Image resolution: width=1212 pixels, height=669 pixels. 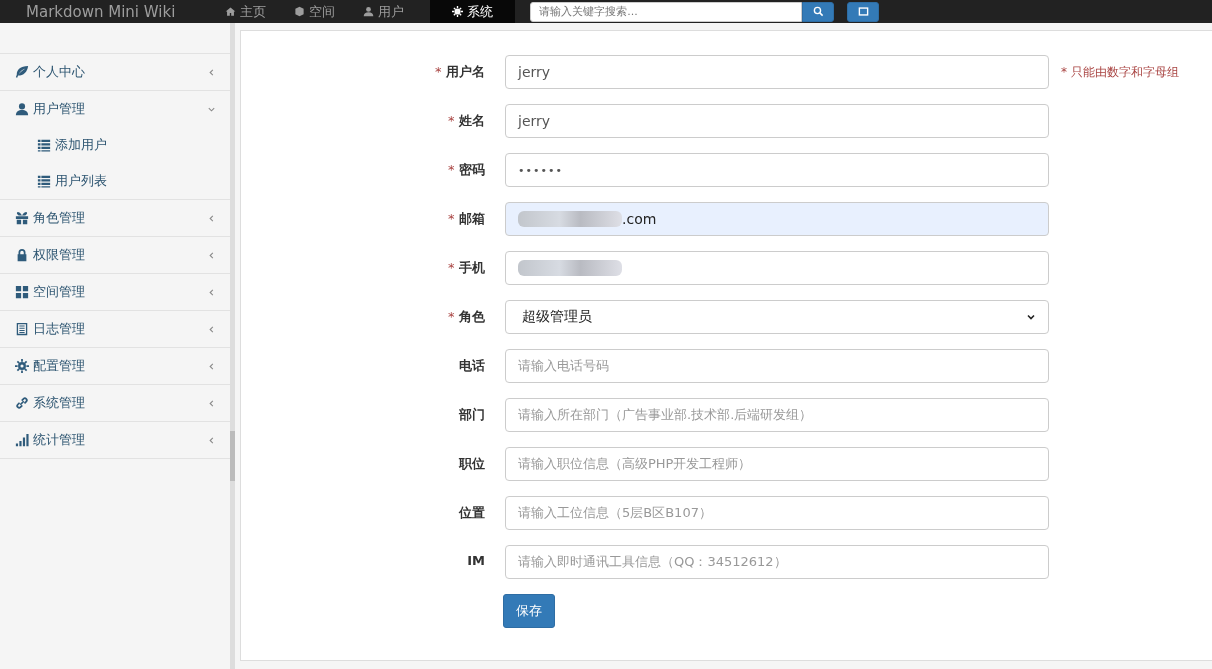 What do you see at coordinates (472, 464) in the screenshot?
I see `field-label: 职位` at bounding box center [472, 464].